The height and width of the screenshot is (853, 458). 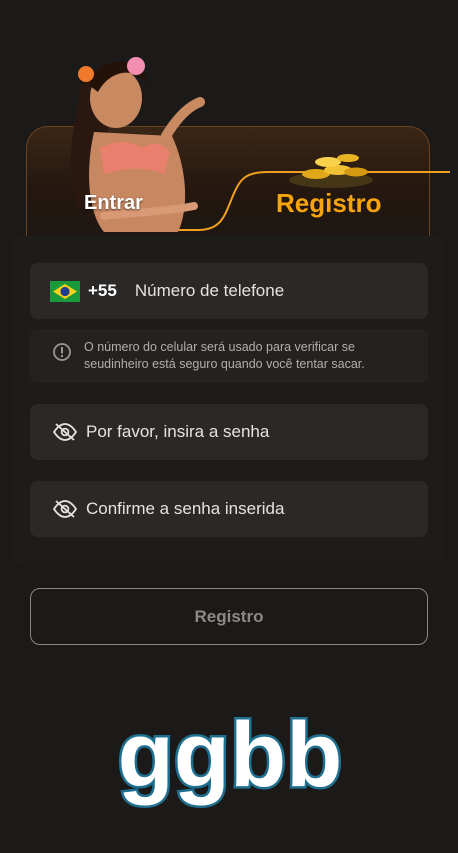 What do you see at coordinates (102, 291) in the screenshot?
I see `country-code: +55` at bounding box center [102, 291].